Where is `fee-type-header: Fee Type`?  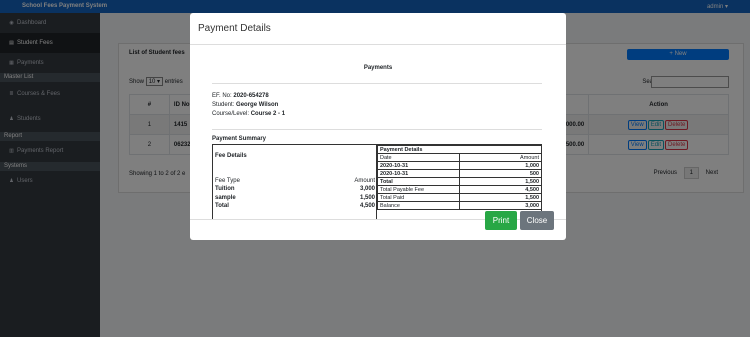 fee-type-header: Fee Type is located at coordinates (227, 181).